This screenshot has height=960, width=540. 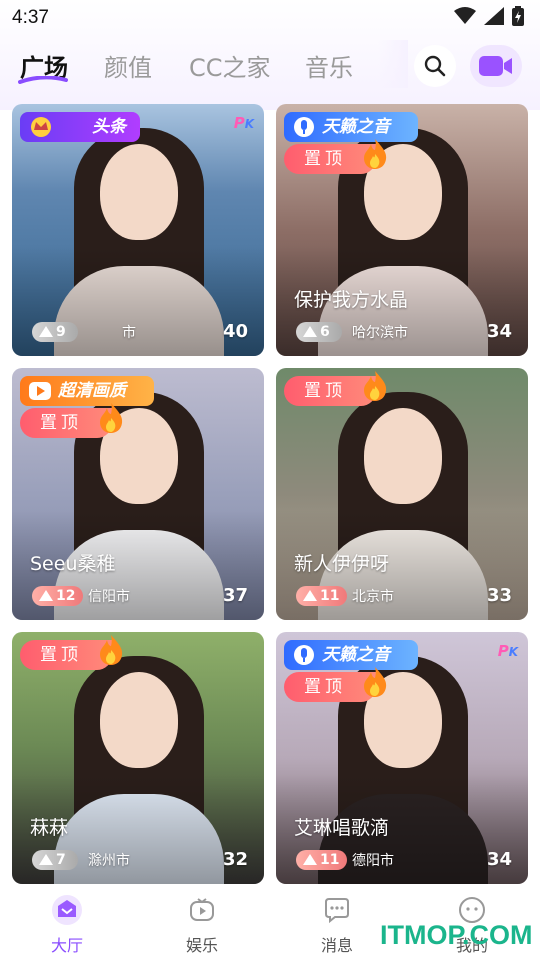 What do you see at coordinates (202, 909) in the screenshot?
I see `tv-play-icon` at bounding box center [202, 909].